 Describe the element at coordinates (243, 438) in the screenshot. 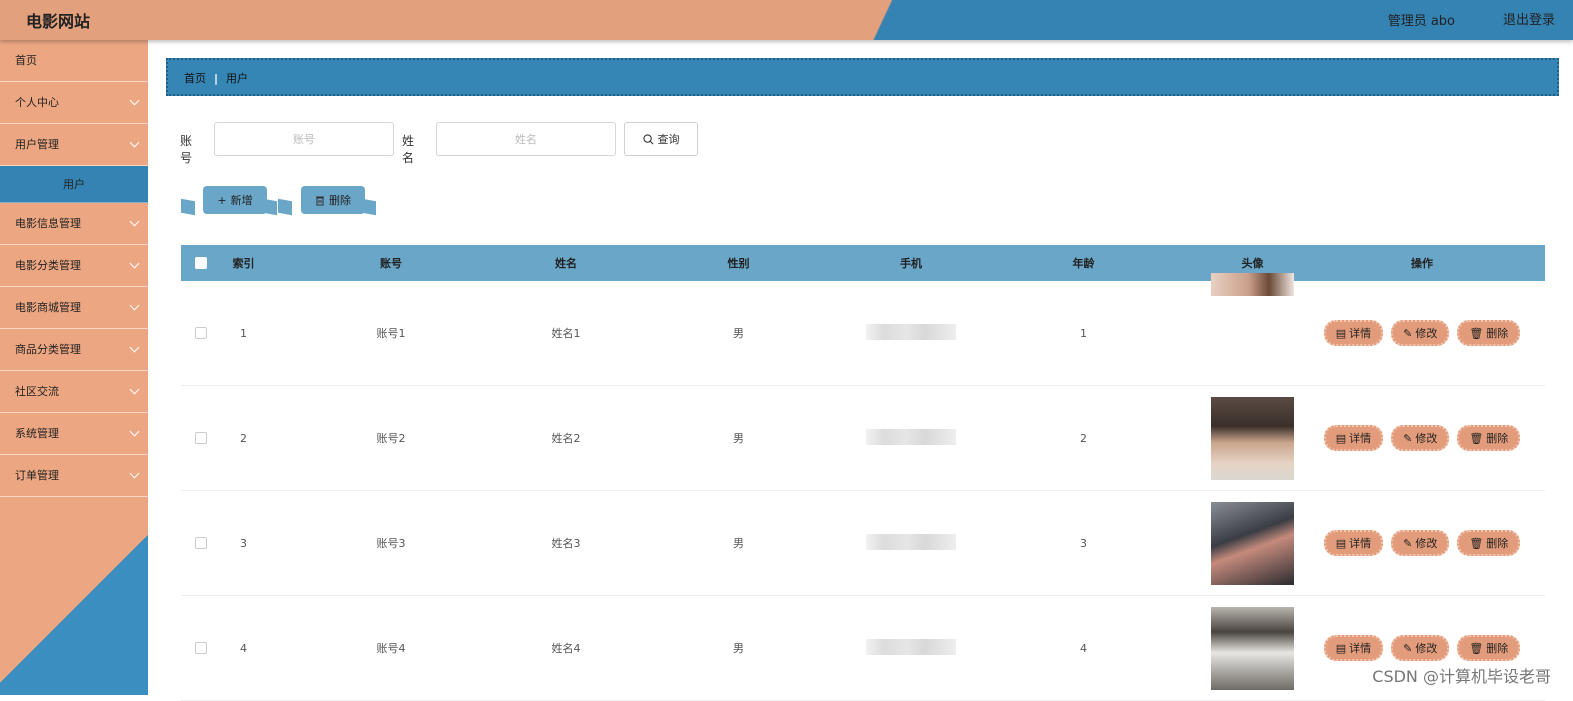

I see `cell-index: 2` at that location.